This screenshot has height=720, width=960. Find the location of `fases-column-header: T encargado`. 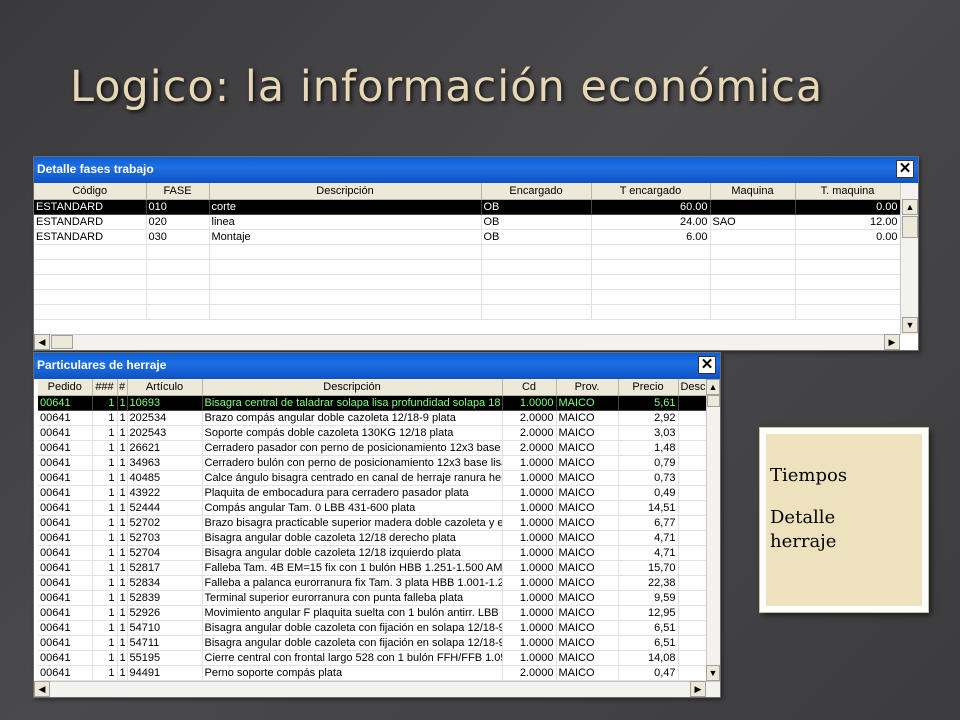

fases-column-header: T encargado is located at coordinates (651, 191).